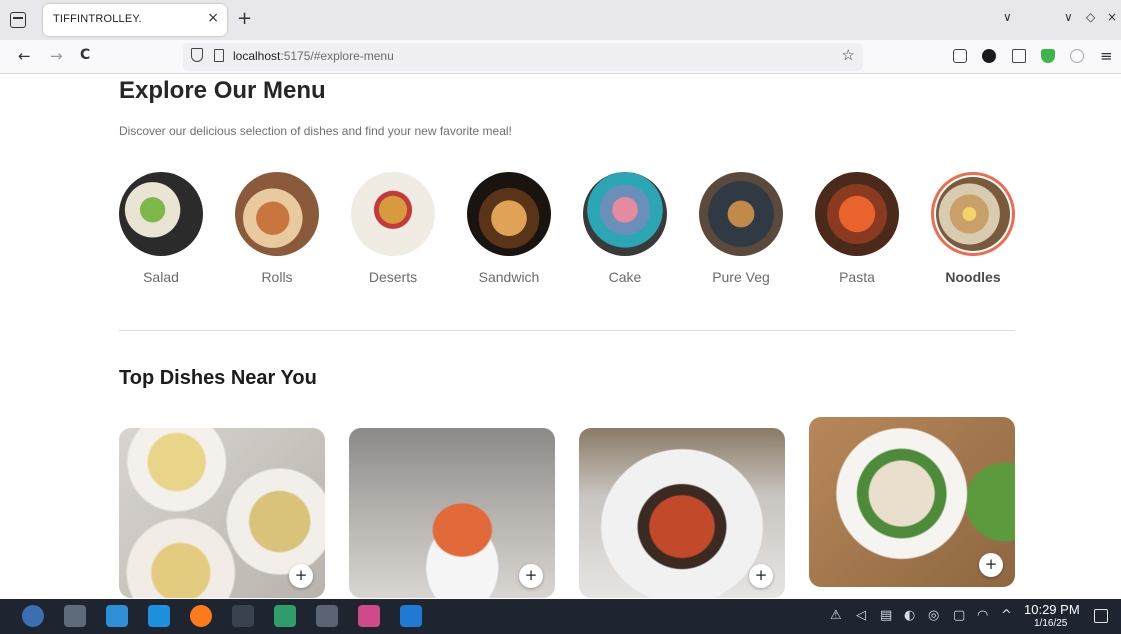 This screenshot has height=634, width=1121. I want to click on category-pasta: Pasta, so click(857, 232).